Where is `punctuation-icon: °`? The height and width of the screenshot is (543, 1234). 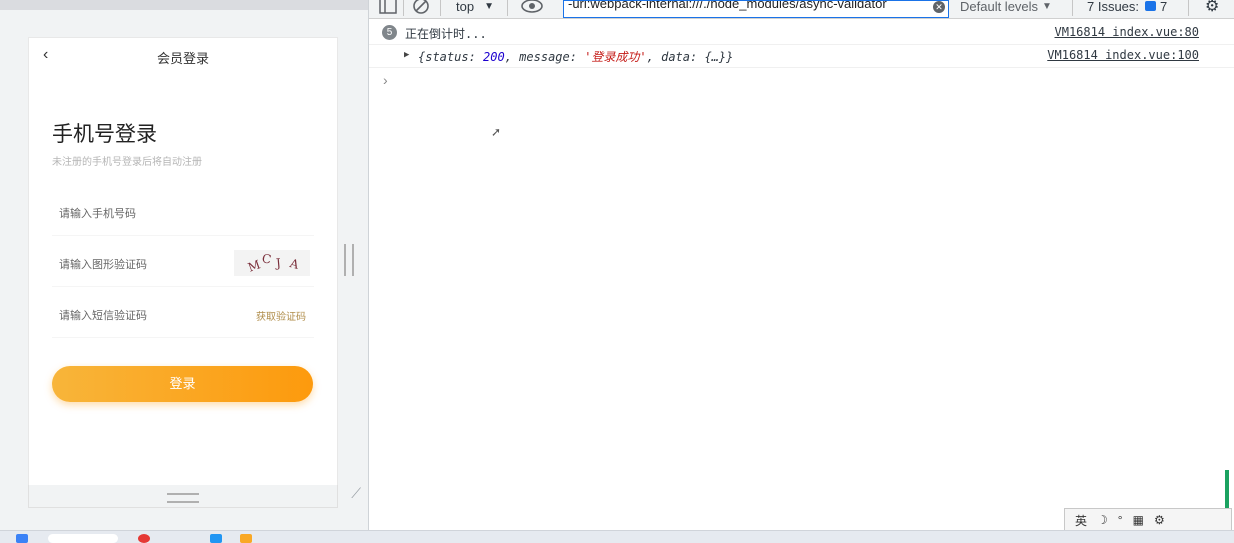
punctuation-icon: ° is located at coordinates (1120, 520).